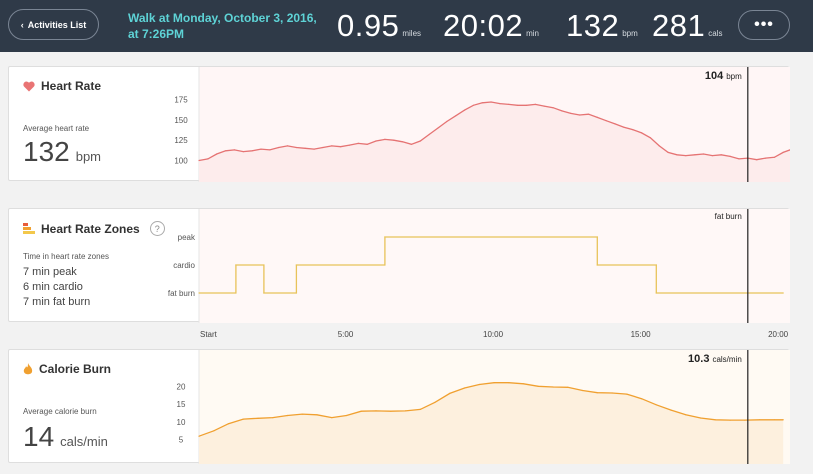 The width and height of the screenshot is (813, 474). Describe the element at coordinates (532, 33) in the screenshot. I see `duration-unit: min` at that location.